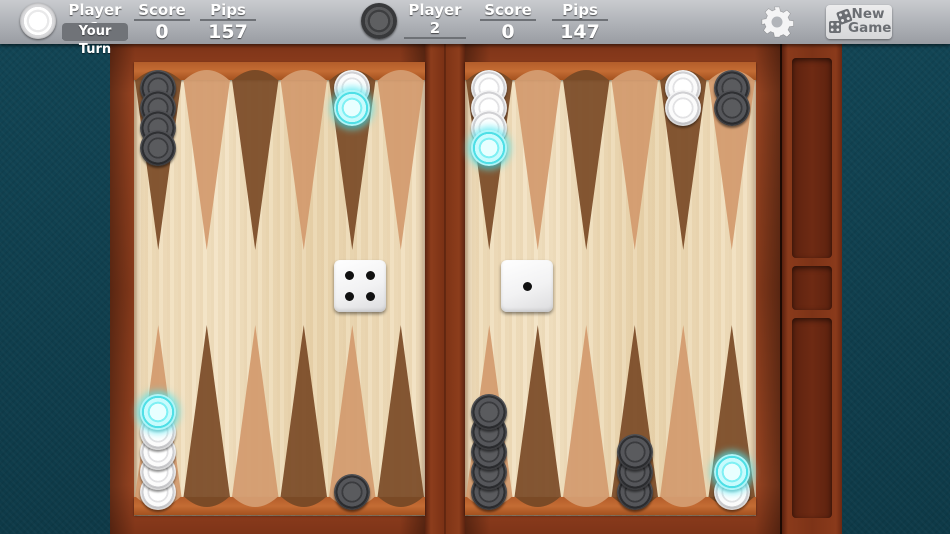  Describe the element at coordinates (508, 11) in the screenshot. I see `player2-score-label: Score` at that location.